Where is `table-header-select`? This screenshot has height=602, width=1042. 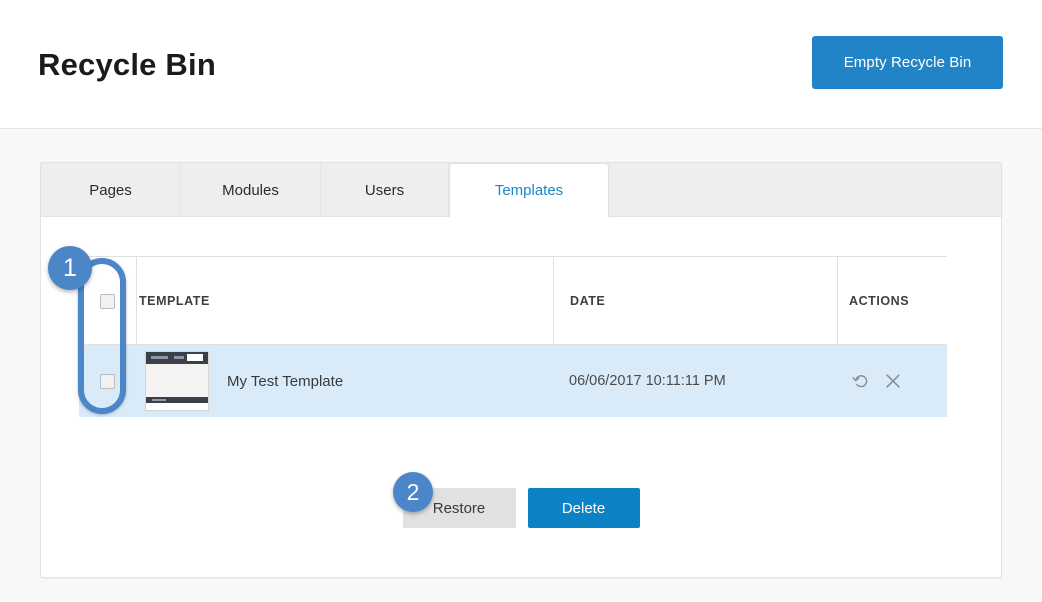 table-header-select is located at coordinates (107, 301).